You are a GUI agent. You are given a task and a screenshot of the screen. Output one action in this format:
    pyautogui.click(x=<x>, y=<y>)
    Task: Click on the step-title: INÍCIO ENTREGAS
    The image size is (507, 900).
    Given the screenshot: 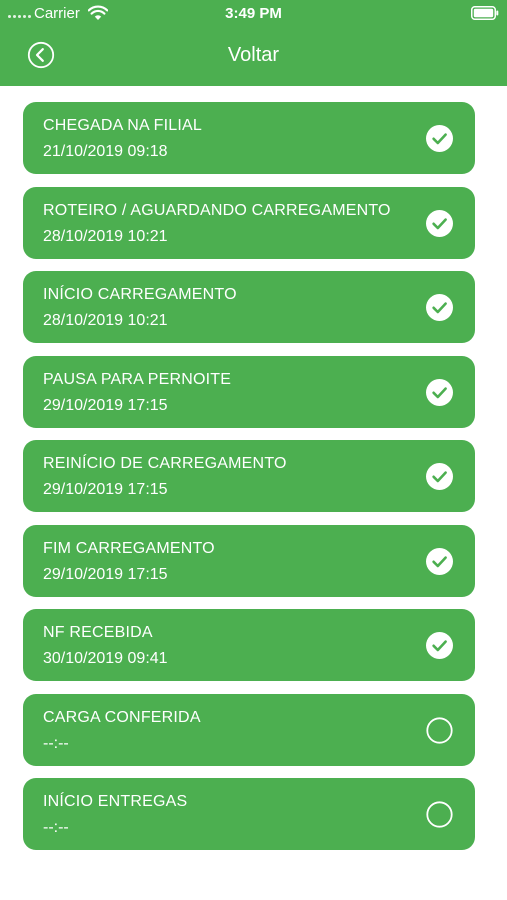 What is the action you would take?
    pyautogui.click(x=115, y=801)
    